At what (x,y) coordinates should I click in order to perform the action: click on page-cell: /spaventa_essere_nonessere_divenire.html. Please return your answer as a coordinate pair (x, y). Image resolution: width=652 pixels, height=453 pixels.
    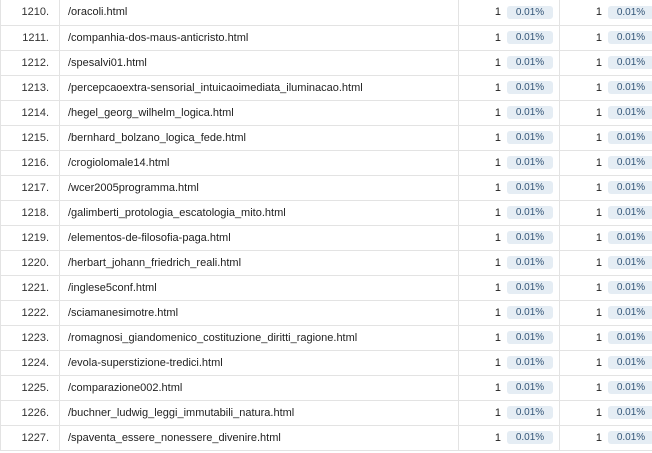
    Looking at the image, I should click on (259, 438).